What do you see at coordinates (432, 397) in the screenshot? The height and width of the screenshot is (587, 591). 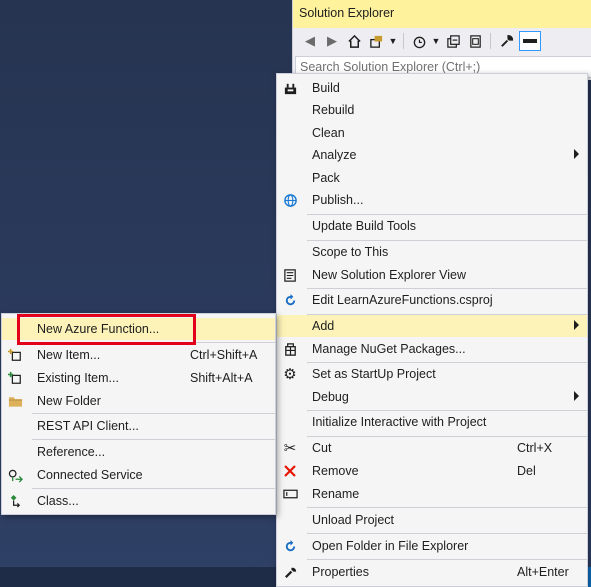 I see `menu-item-debug: Debug` at bounding box center [432, 397].